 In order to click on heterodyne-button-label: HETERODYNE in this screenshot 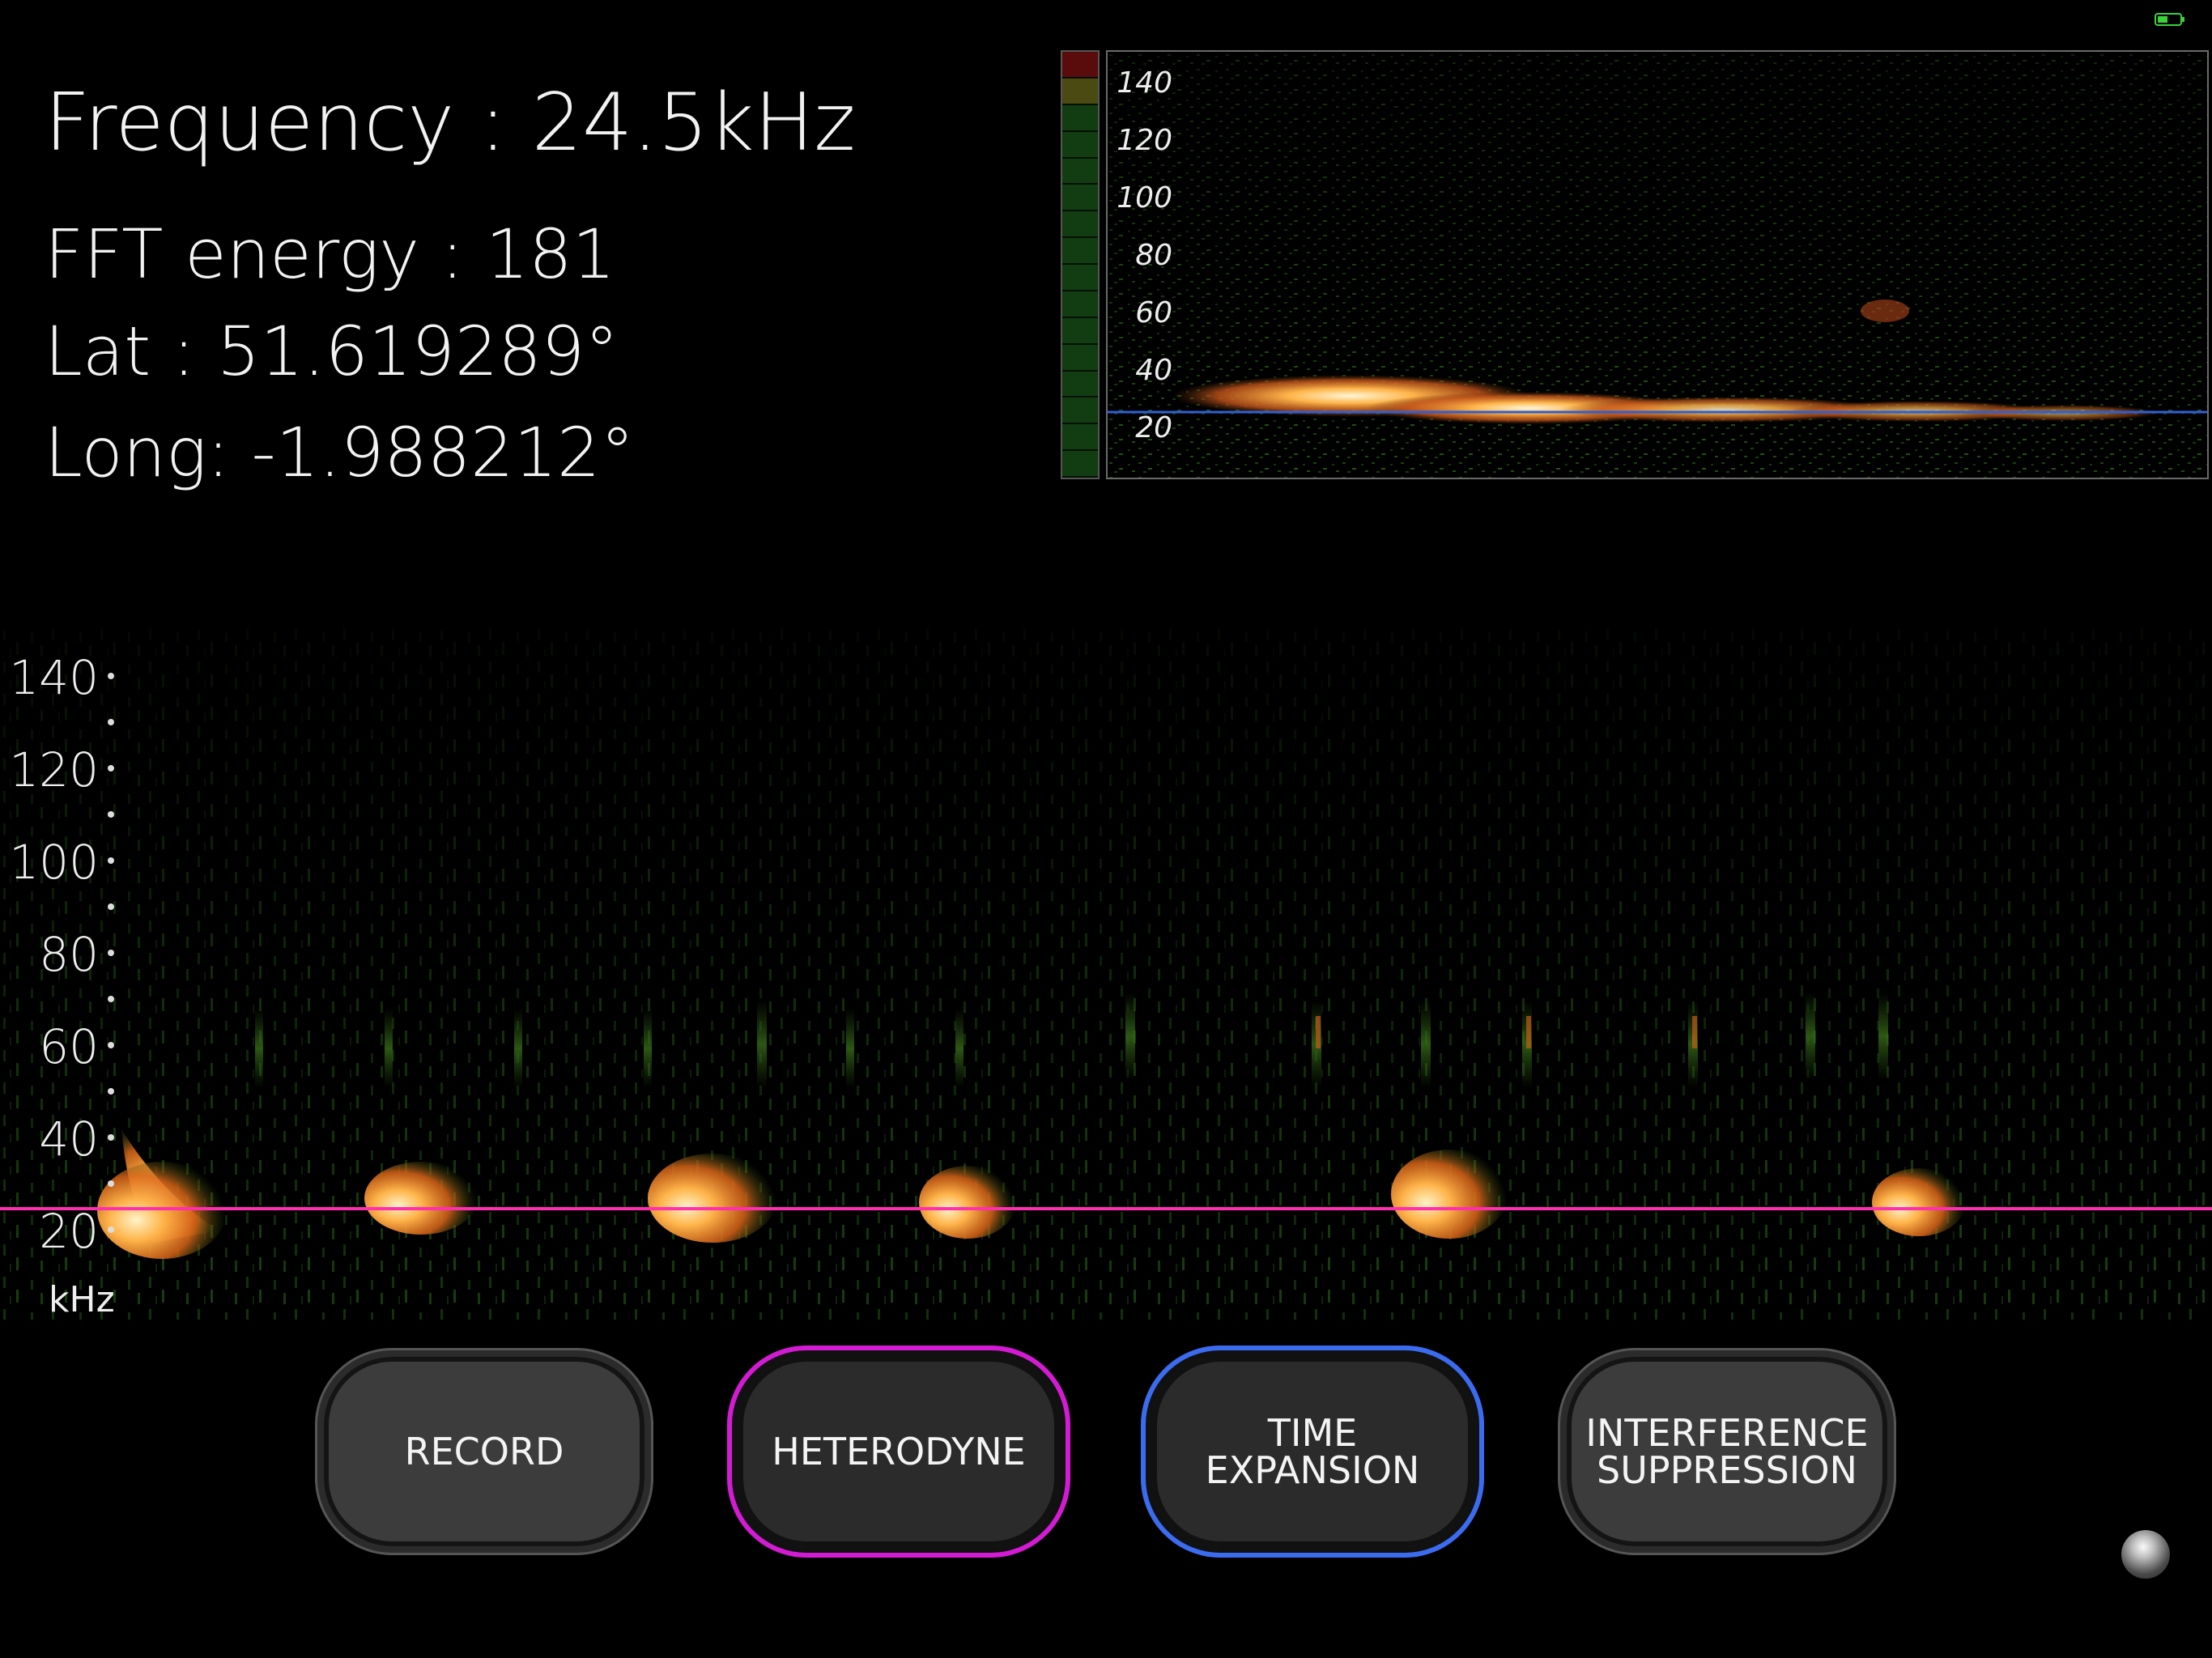, I will do `click(899, 1451)`.